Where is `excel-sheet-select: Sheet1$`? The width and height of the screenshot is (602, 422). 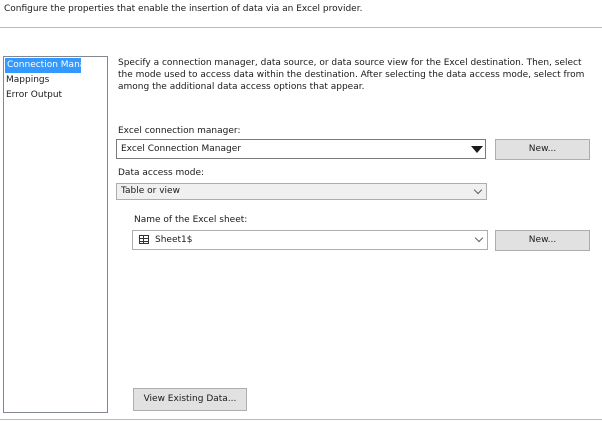 excel-sheet-select: Sheet1$ is located at coordinates (310, 240).